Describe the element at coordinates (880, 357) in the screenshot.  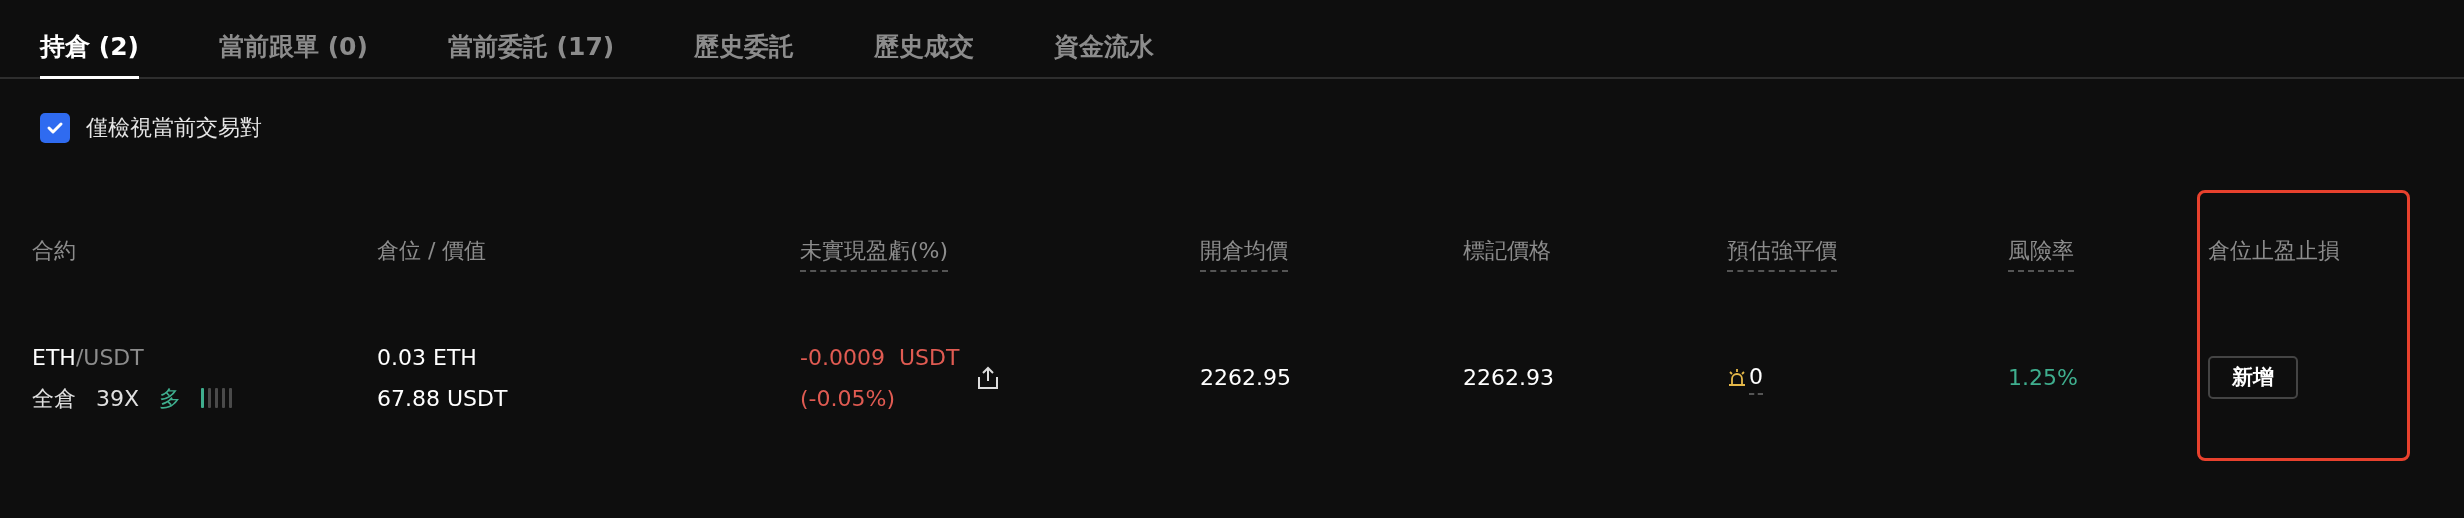
I see `unrealized-pnl: -0.0009 USDT` at that location.